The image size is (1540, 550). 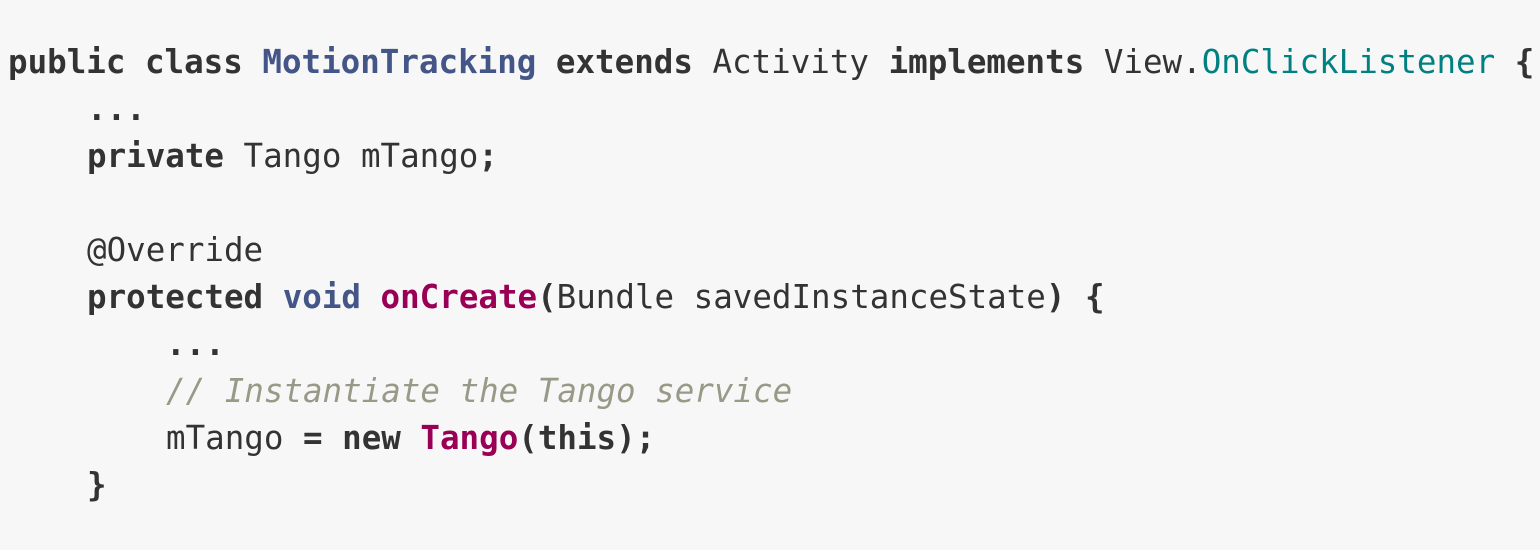 What do you see at coordinates (67, 62) in the screenshot?
I see `keyword-public: public` at bounding box center [67, 62].